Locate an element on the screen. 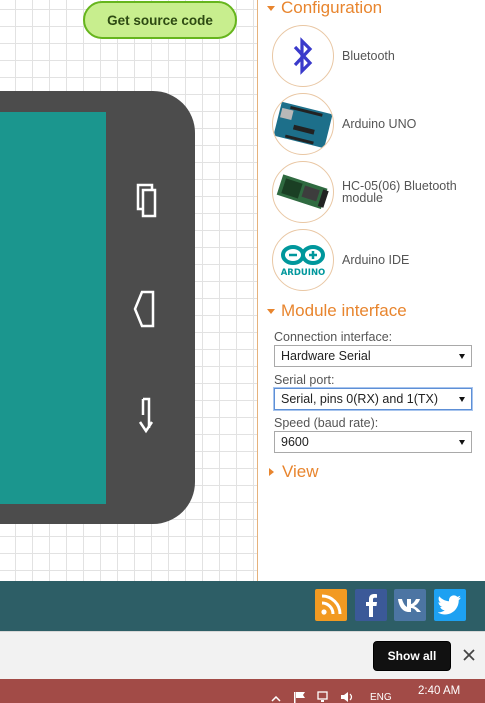 The width and height of the screenshot is (485, 703). view-title: View is located at coordinates (300, 471).